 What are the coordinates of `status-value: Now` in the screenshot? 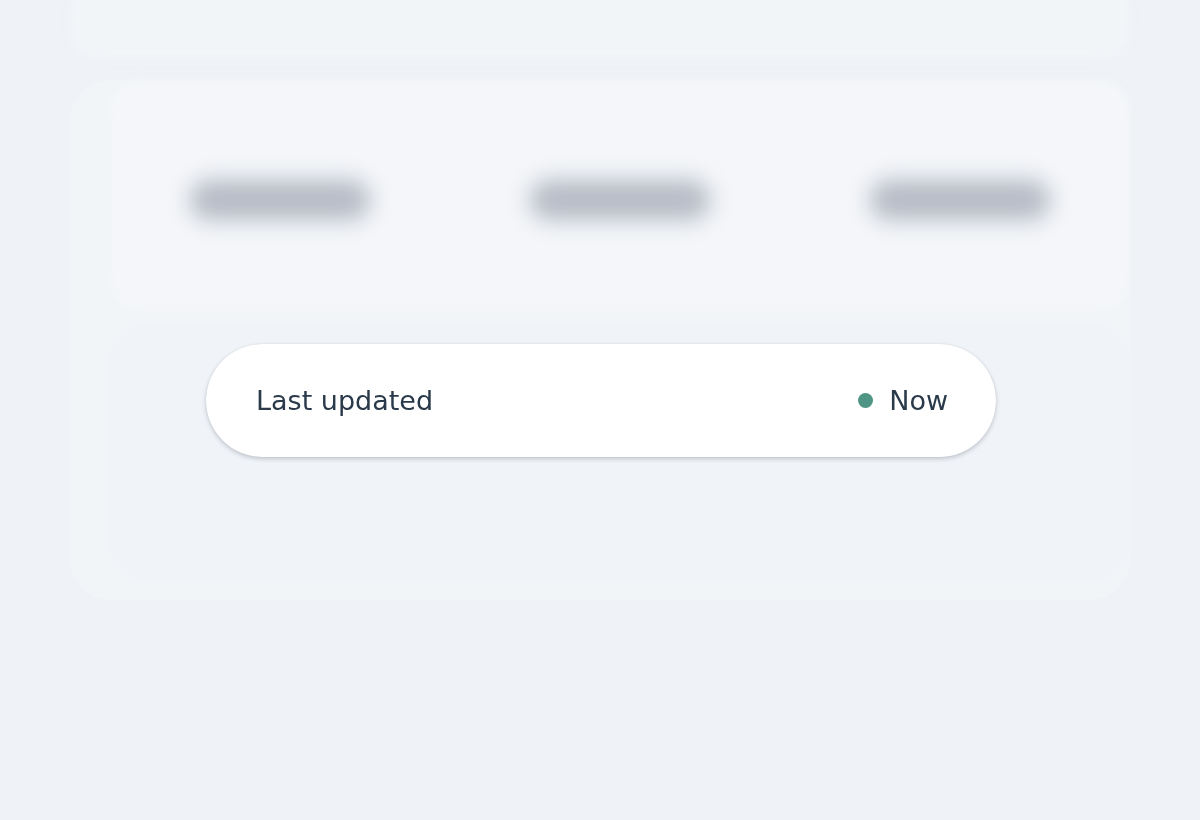 It's located at (918, 400).